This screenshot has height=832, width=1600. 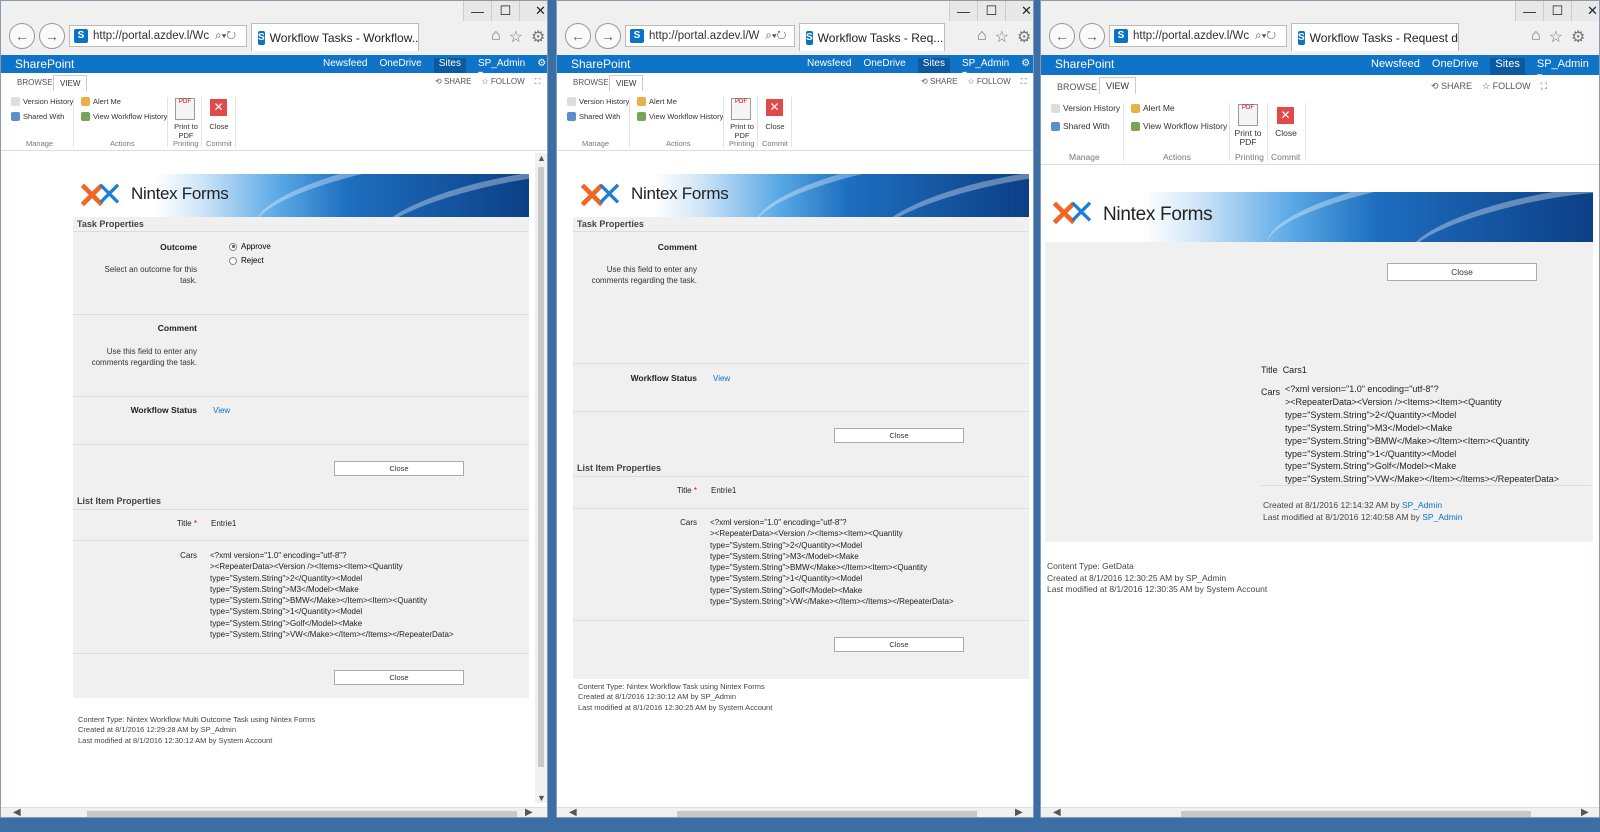 What do you see at coordinates (872, 37) in the screenshot?
I see `browser-tab: S Workflow Tasks - Req... ✕` at bounding box center [872, 37].